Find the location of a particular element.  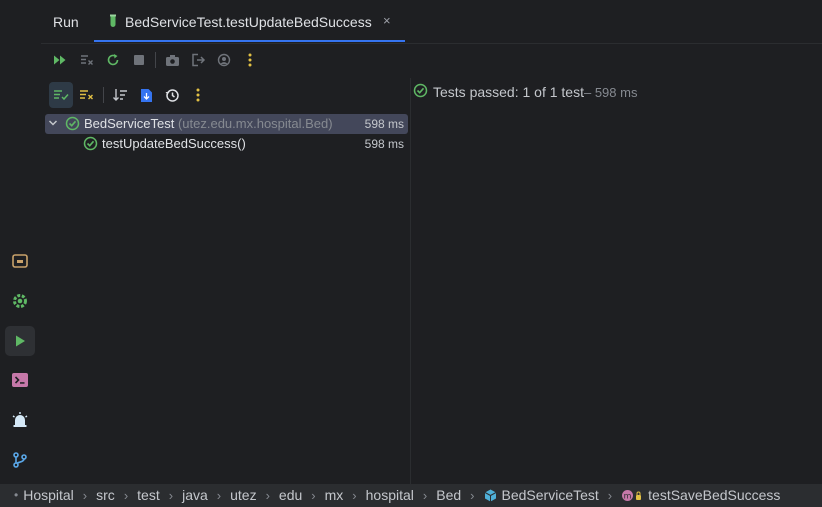

test-tube-icon is located at coordinates (113, 23).